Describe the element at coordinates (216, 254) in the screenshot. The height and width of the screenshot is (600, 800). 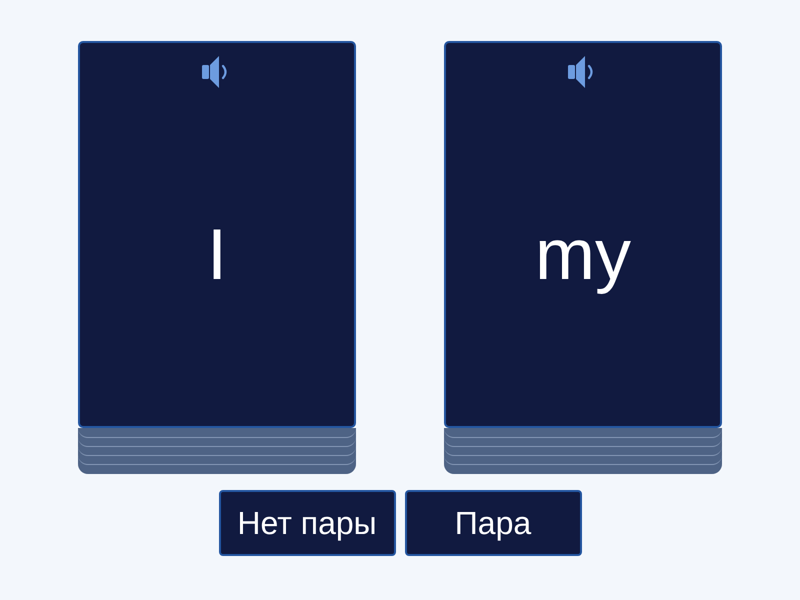
I see `card-word: I` at that location.